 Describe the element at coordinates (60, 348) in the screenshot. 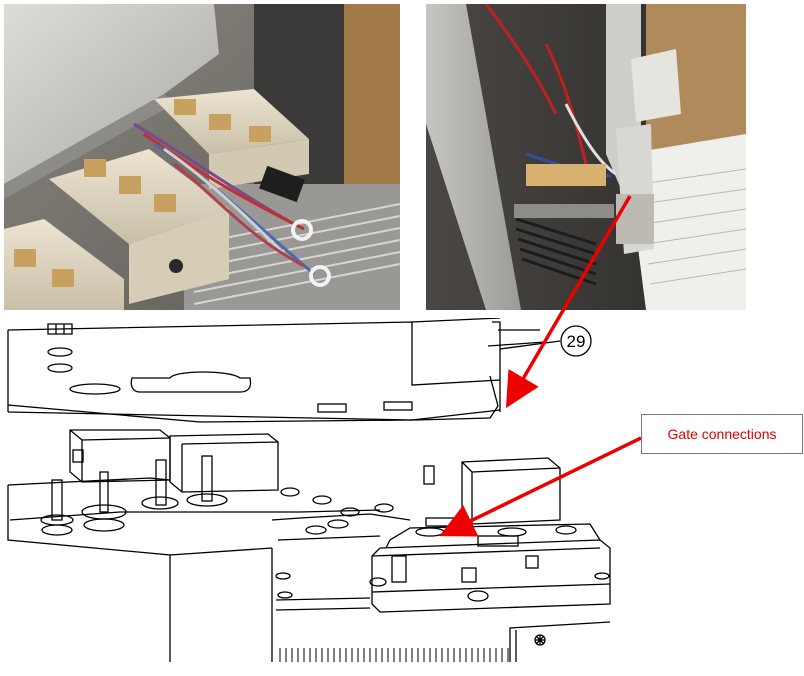

I see `fasteners-top-left` at that location.